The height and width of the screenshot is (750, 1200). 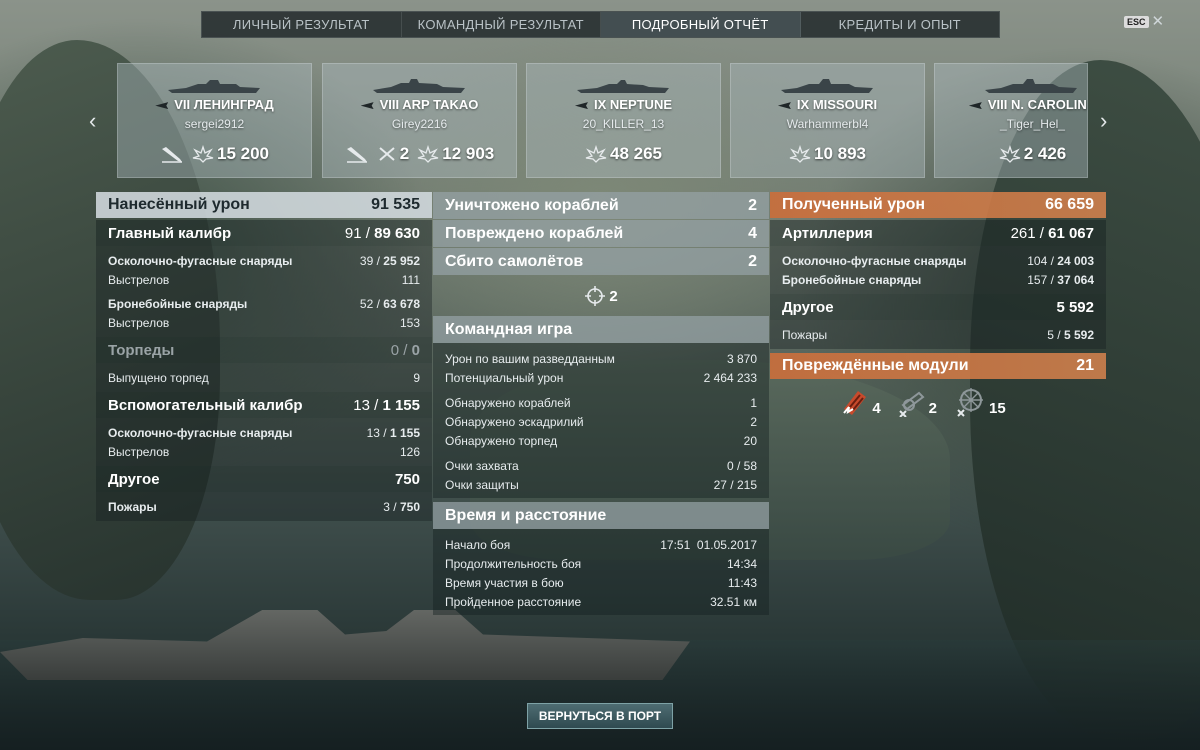 I want to click on ship-silhouette-icon, so click(x=419, y=86).